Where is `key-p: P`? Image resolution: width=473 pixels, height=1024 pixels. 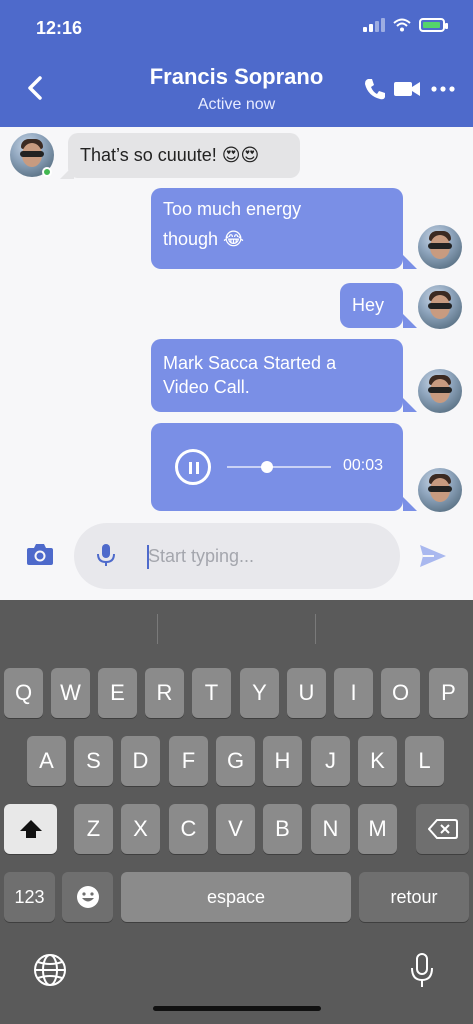
key-p: P is located at coordinates (448, 693).